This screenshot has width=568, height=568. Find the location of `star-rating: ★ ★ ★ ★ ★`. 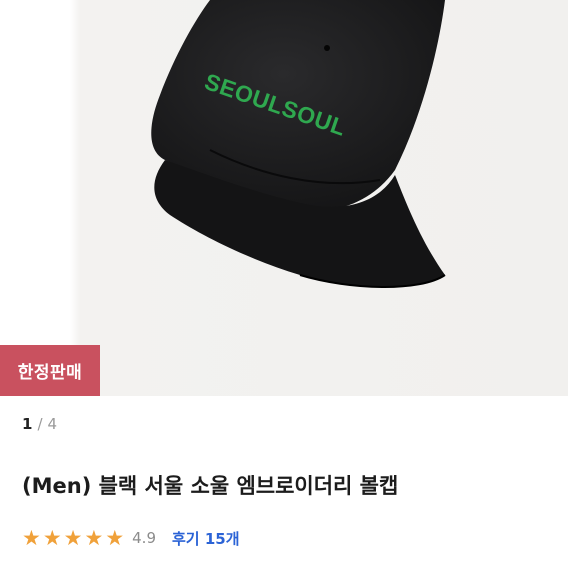

star-rating: ★ ★ ★ ★ ★ is located at coordinates (74, 537).